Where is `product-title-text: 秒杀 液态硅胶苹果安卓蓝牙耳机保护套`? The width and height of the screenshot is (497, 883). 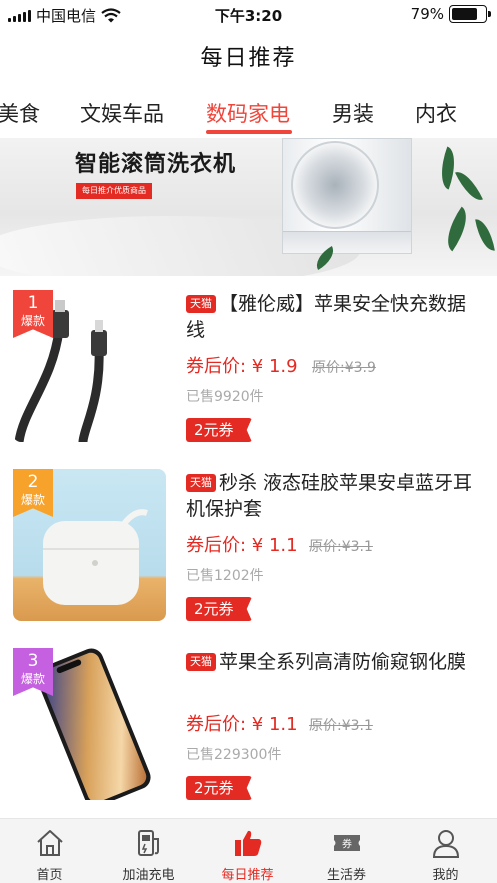 product-title-text: 秒杀 液态硅胶苹果安卓蓝牙耳机保护套 is located at coordinates (329, 496).